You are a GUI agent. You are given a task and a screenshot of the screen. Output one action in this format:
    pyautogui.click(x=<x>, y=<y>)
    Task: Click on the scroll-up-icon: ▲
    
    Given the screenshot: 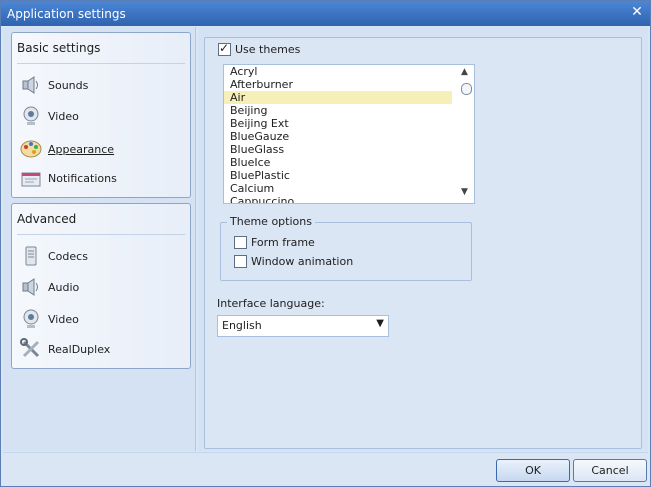 What is the action you would take?
    pyautogui.click(x=464, y=72)
    